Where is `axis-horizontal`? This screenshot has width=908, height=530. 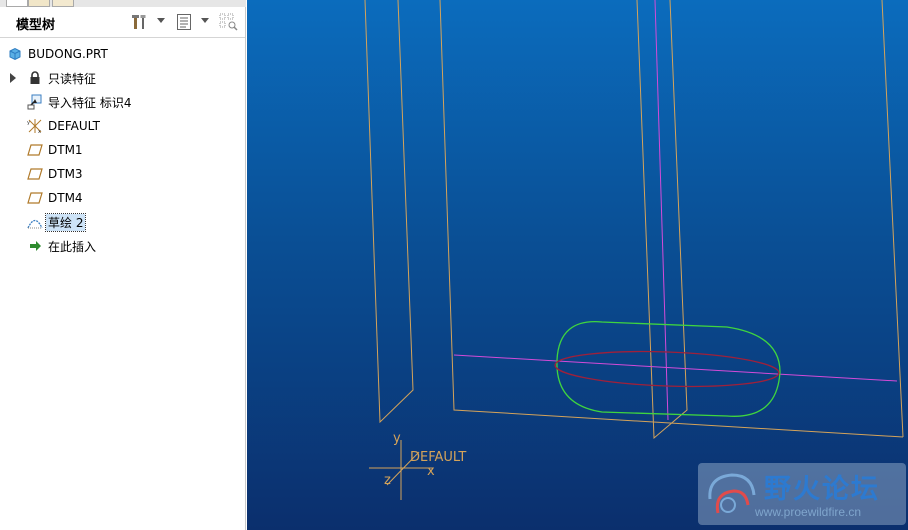
axis-horizontal is located at coordinates (675, 368).